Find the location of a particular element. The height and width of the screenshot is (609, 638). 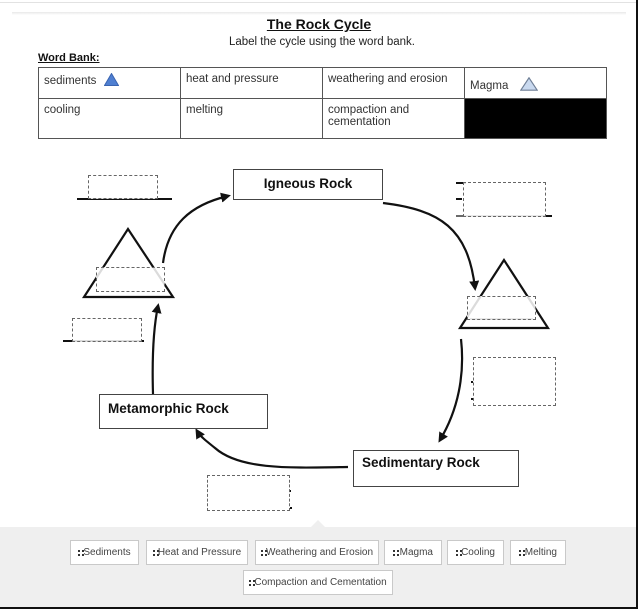

answer-chip-melting: Melting is located at coordinates (538, 552).